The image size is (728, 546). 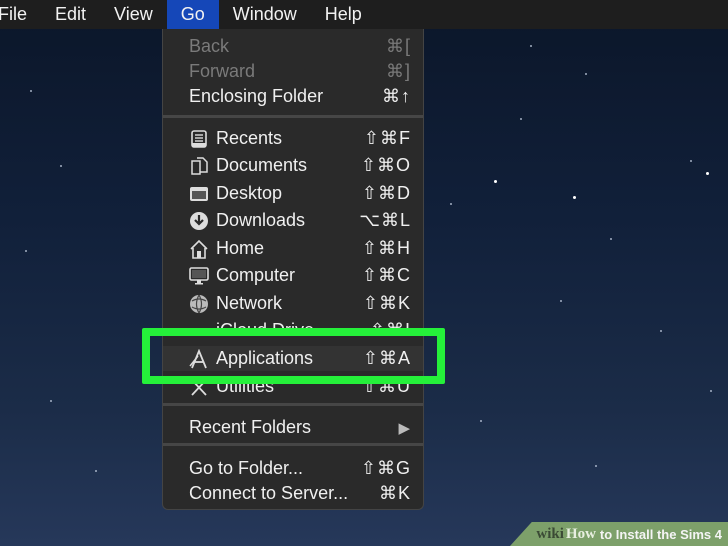 I want to click on menu-item-label: Home, so click(x=240, y=248).